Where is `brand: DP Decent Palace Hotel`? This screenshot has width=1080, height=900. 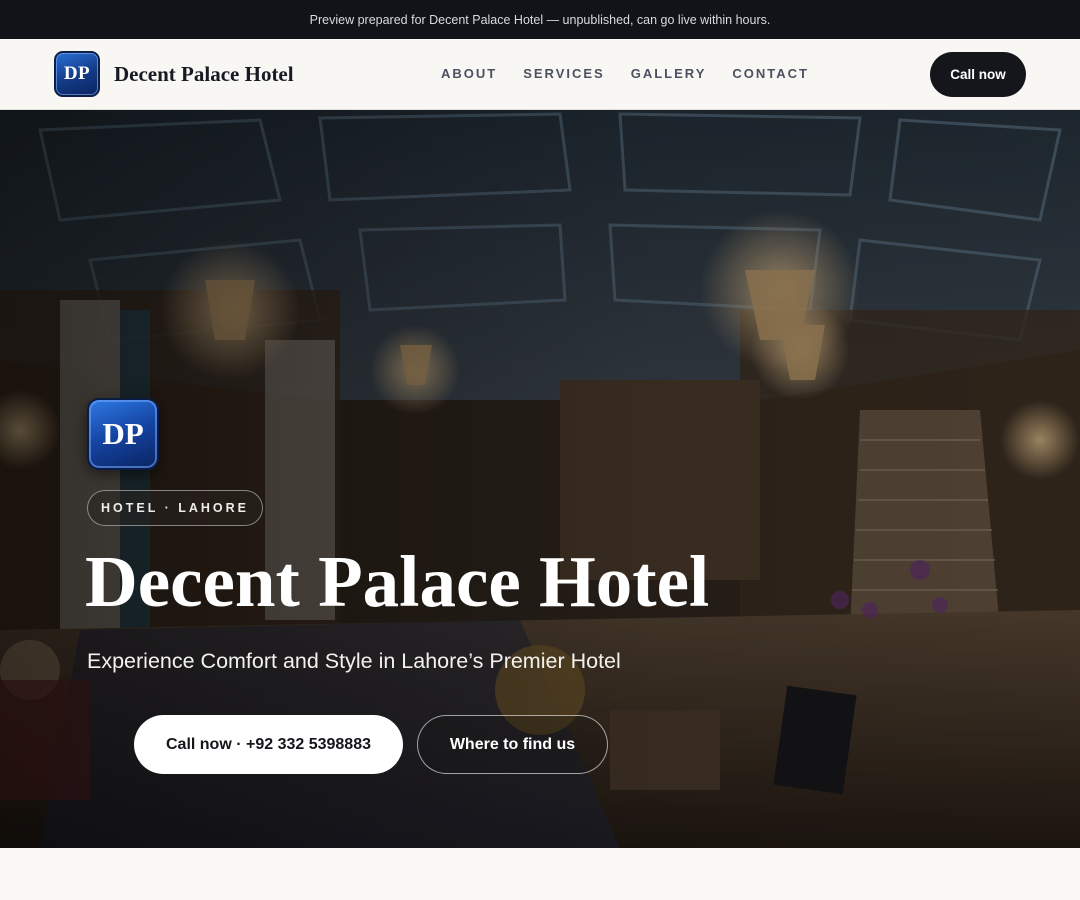
brand: DP Decent Palace Hotel is located at coordinates (174, 74).